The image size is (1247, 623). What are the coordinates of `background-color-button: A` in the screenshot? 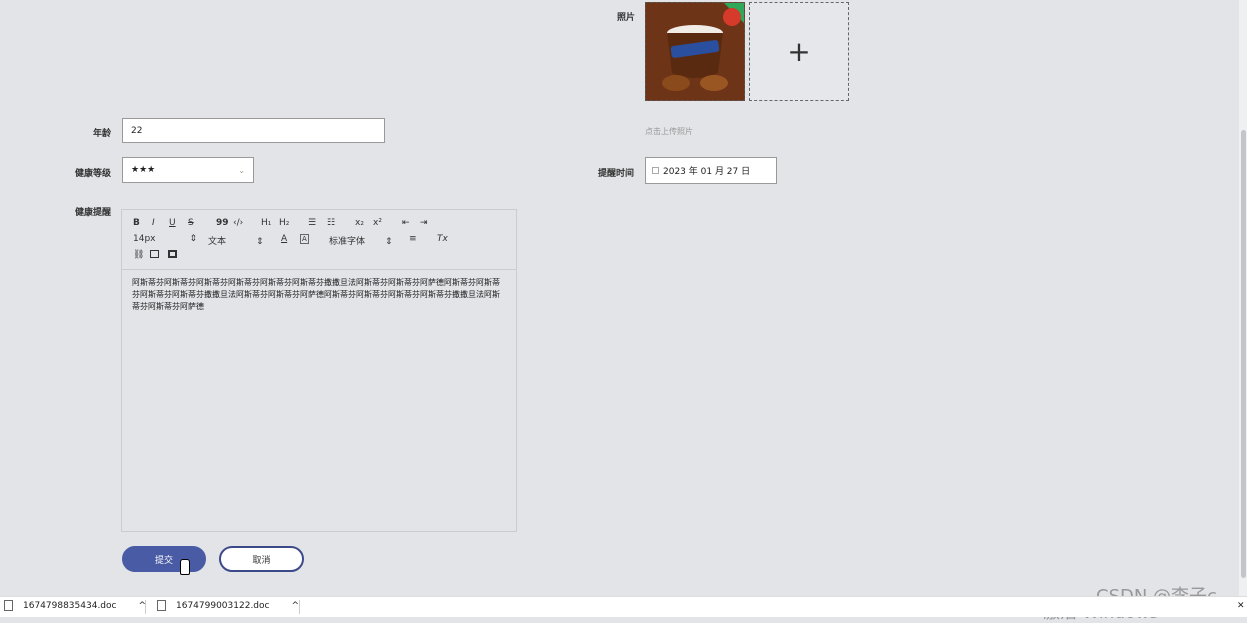 It's located at (304, 239).